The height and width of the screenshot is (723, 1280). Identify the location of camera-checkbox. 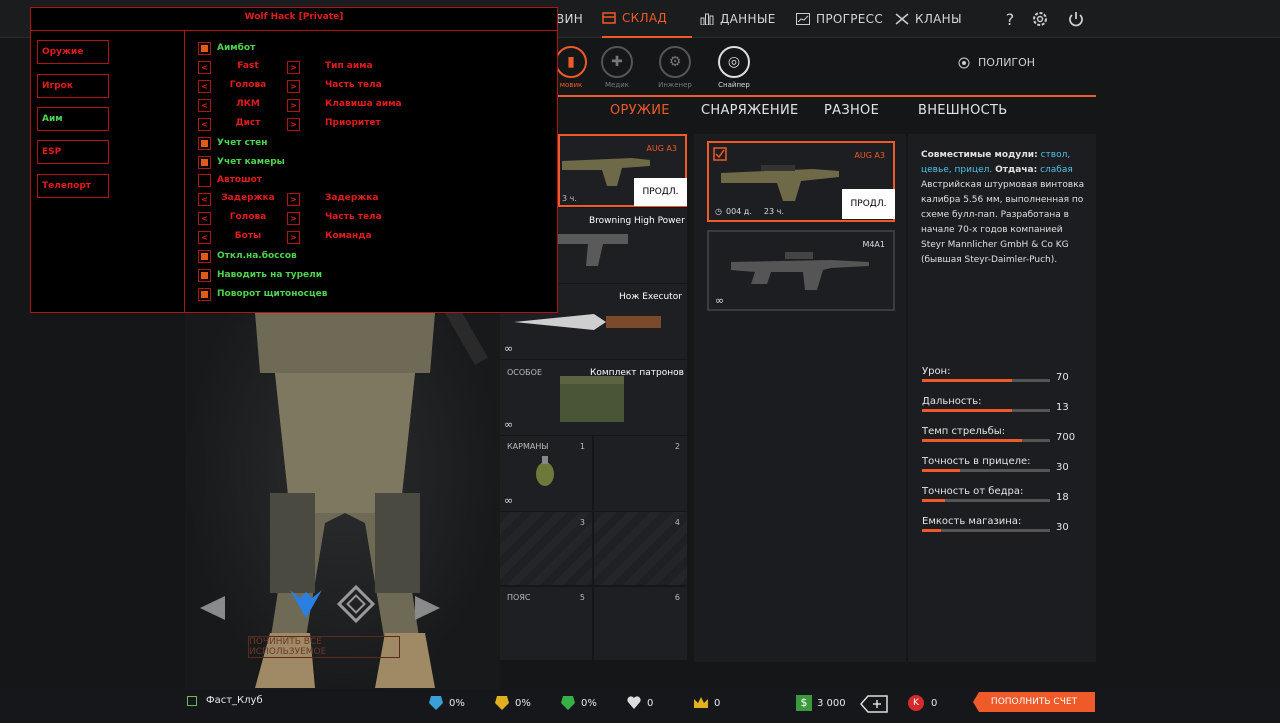
(204, 162).